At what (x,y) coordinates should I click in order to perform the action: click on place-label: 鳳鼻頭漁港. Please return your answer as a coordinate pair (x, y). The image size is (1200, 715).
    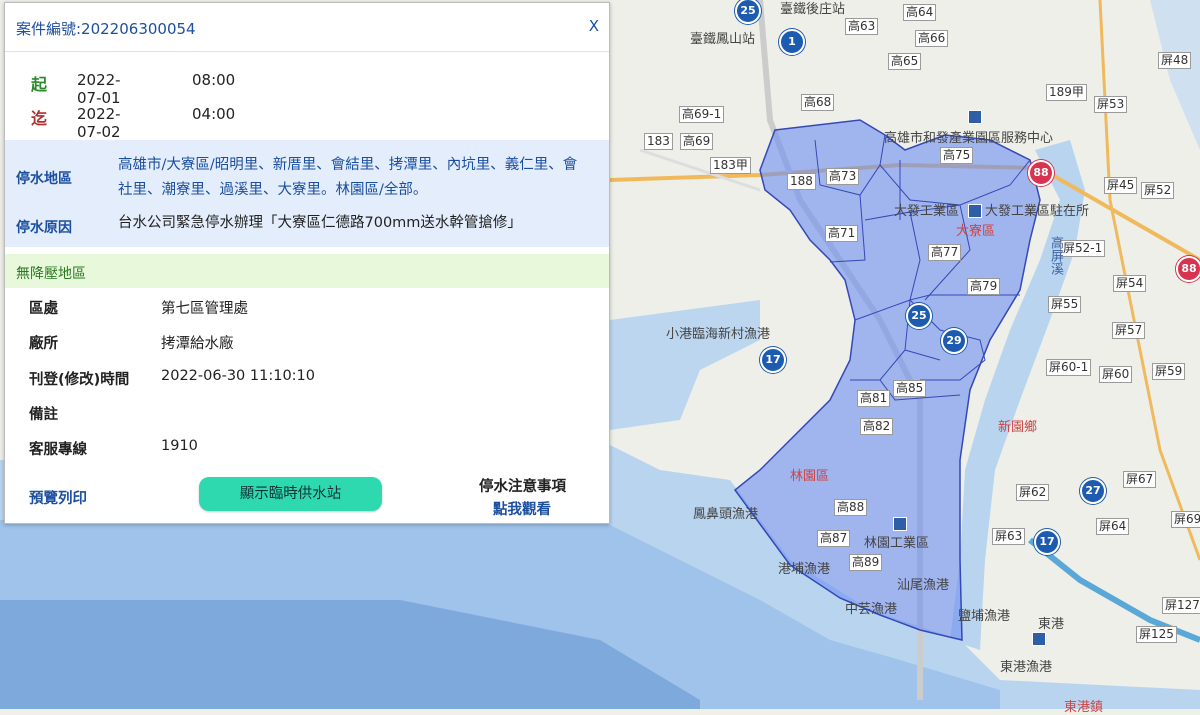
    Looking at the image, I should click on (726, 514).